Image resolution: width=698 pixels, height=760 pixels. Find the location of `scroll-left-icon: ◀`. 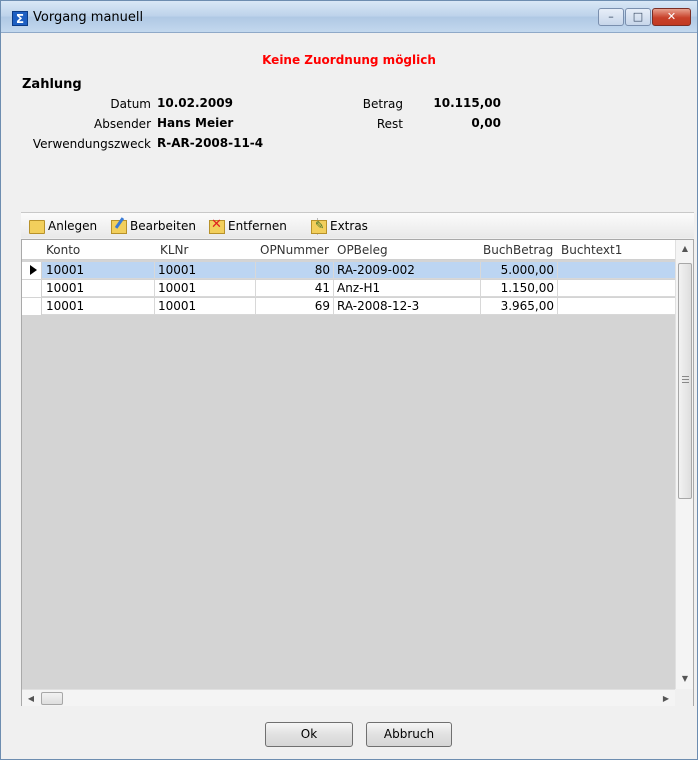

scroll-left-icon: ◀ is located at coordinates (31, 698).